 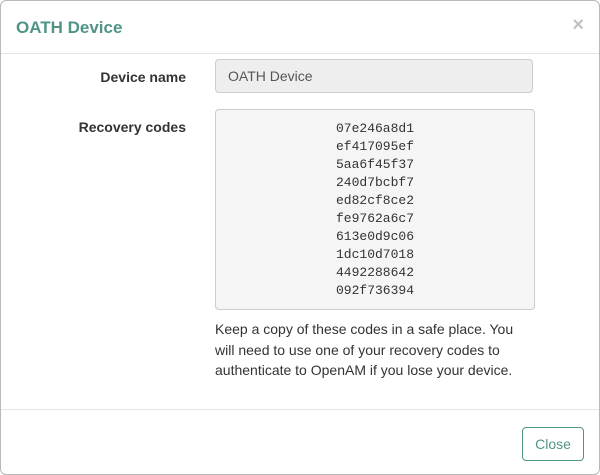 What do you see at coordinates (374, 254) in the screenshot?
I see `recovery-code: 1dc10d7018` at bounding box center [374, 254].